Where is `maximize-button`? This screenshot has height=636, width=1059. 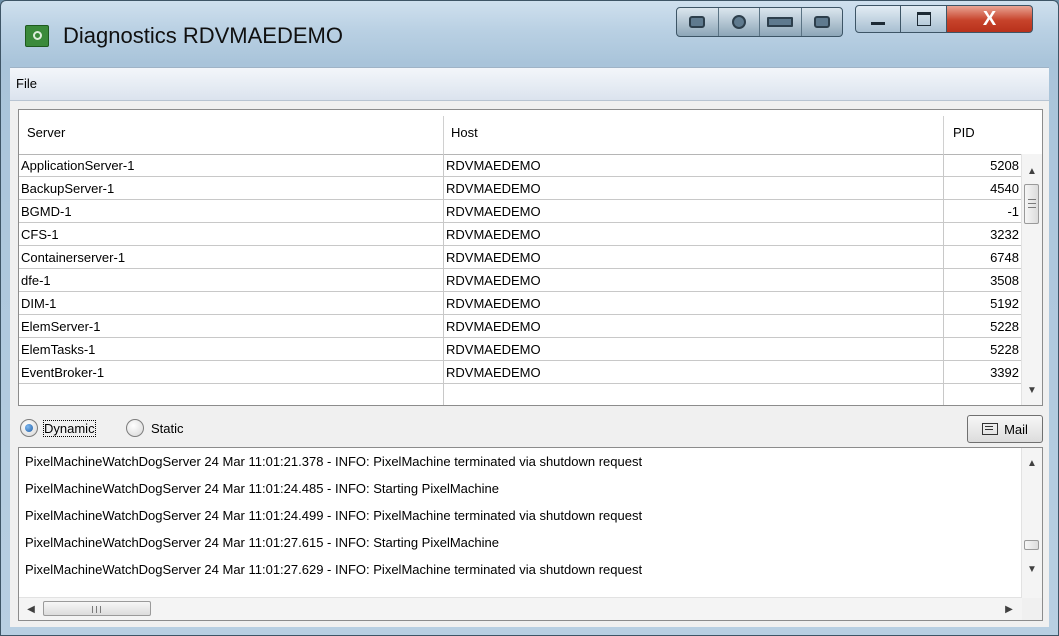
maximize-button is located at coordinates (924, 19).